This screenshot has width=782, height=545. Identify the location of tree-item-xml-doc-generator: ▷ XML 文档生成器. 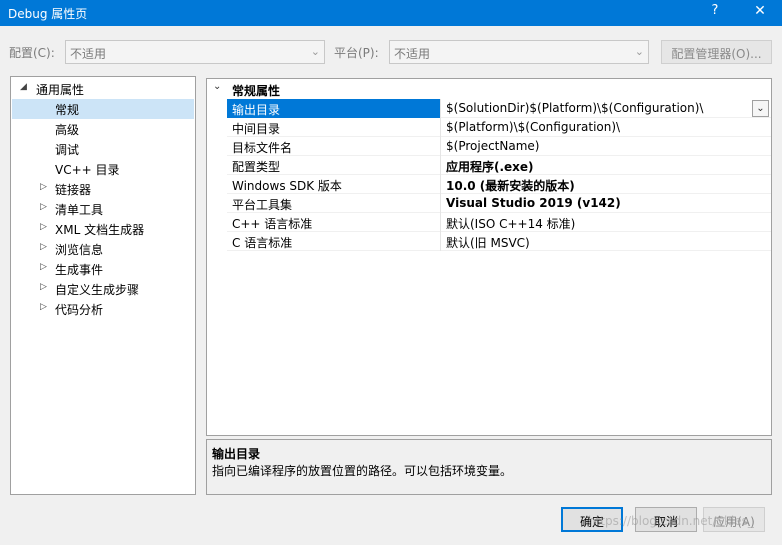
(103, 229).